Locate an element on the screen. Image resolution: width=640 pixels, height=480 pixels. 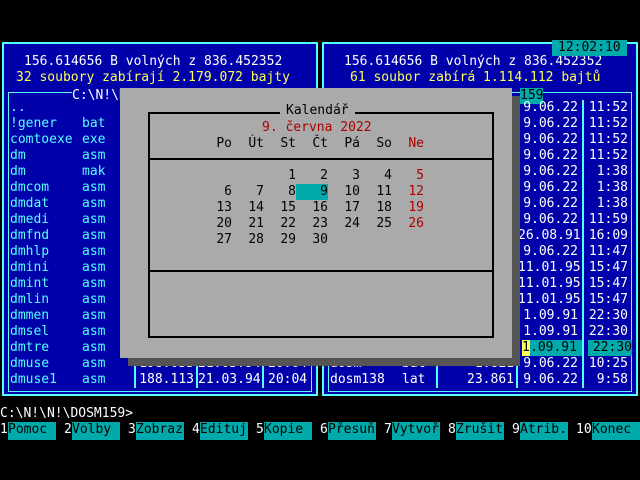
function-key-8: 8 Zrušit is located at coordinates (480, 431).